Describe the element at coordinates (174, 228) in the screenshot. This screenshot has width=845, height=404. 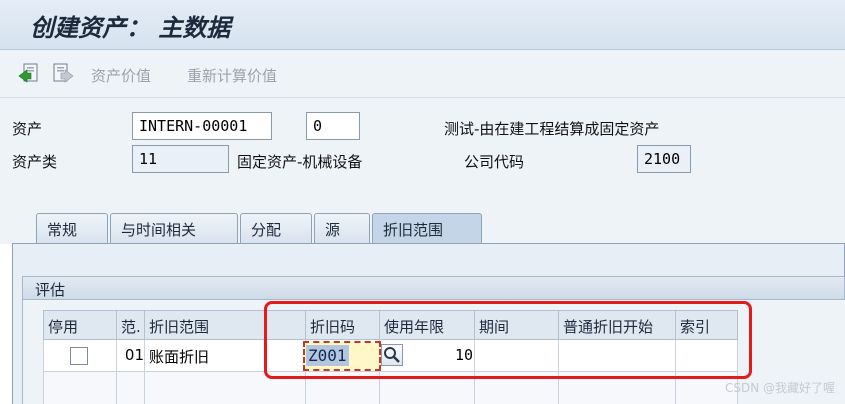
I see `tab-time-dependent: 与时间相关` at that location.